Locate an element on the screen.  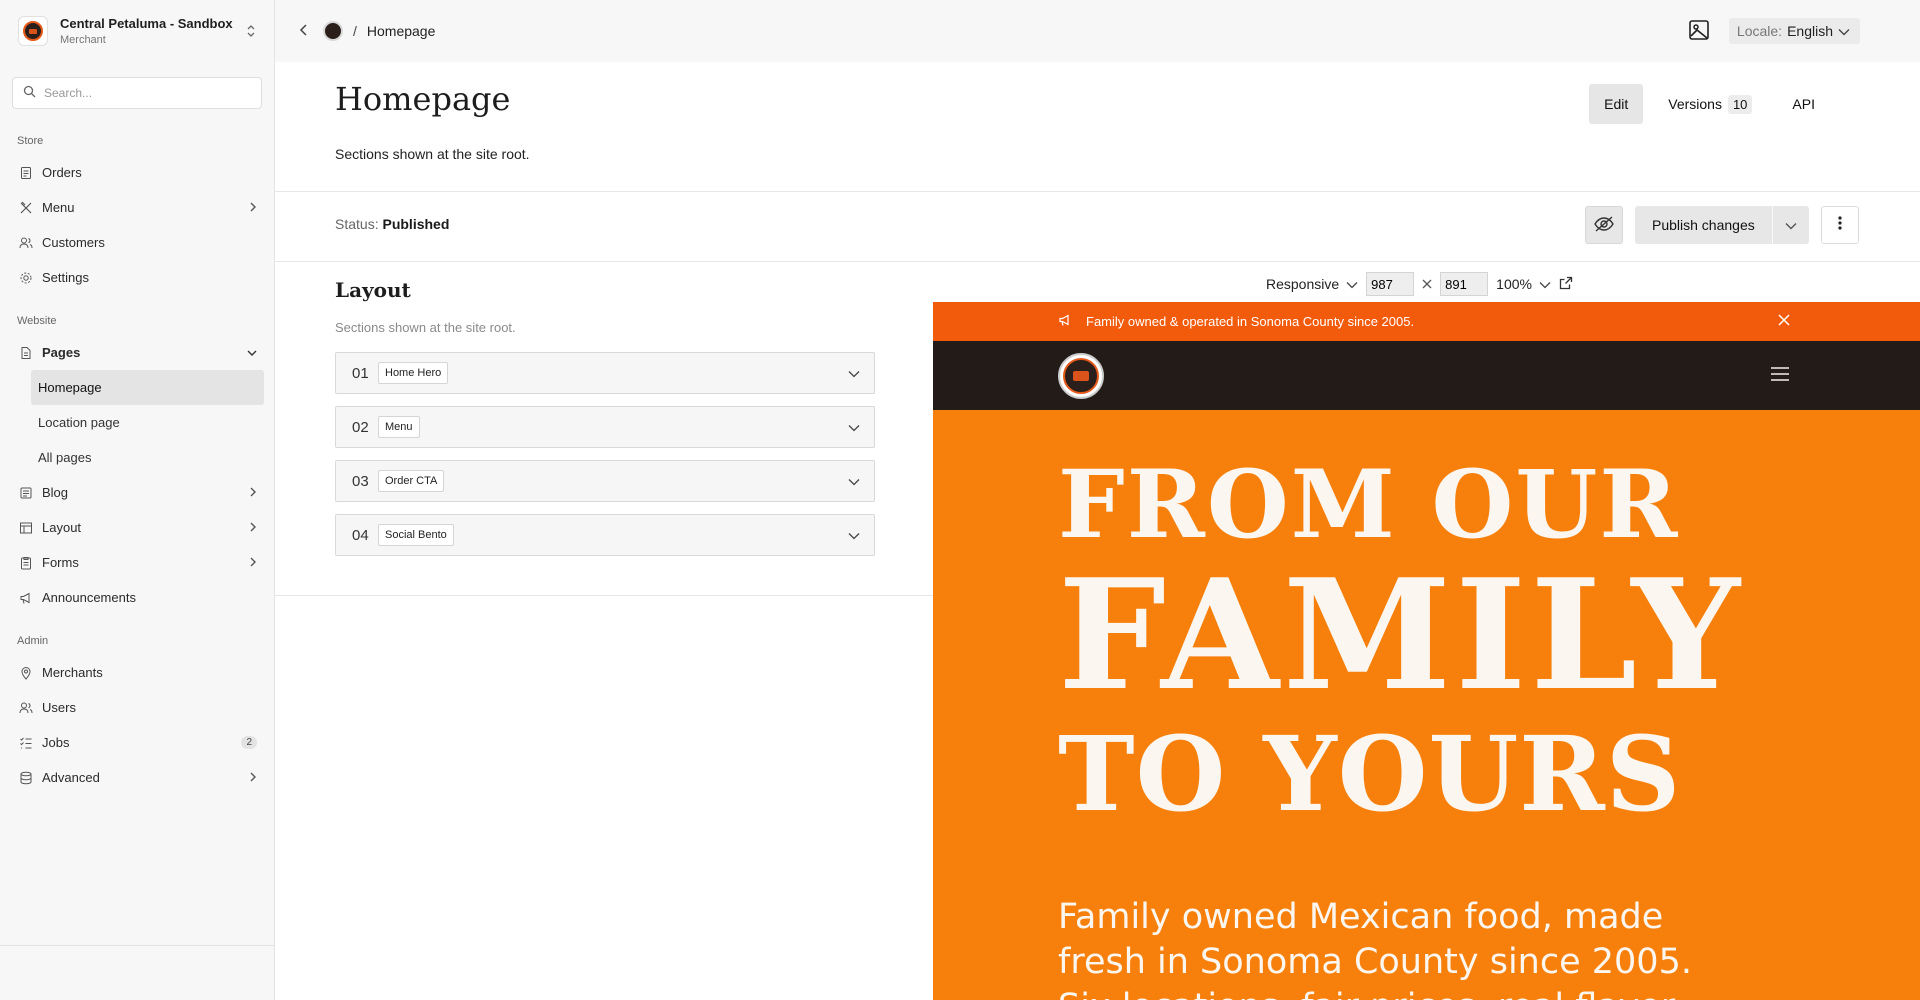
sidebar-item-label: Layout is located at coordinates (62, 527).